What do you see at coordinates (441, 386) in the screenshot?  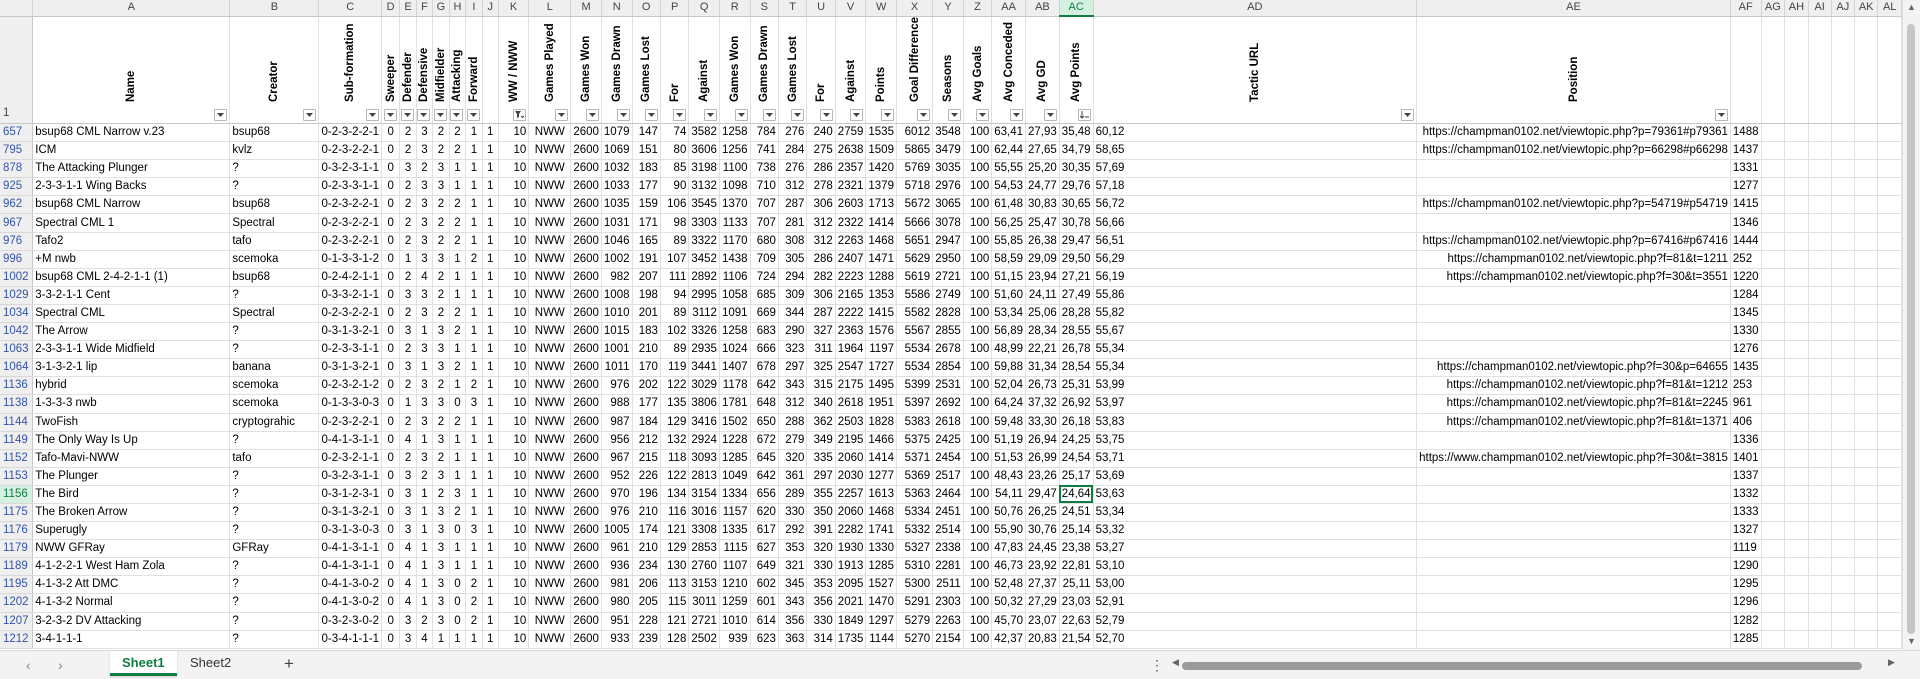 I see `cell-g: 2` at bounding box center [441, 386].